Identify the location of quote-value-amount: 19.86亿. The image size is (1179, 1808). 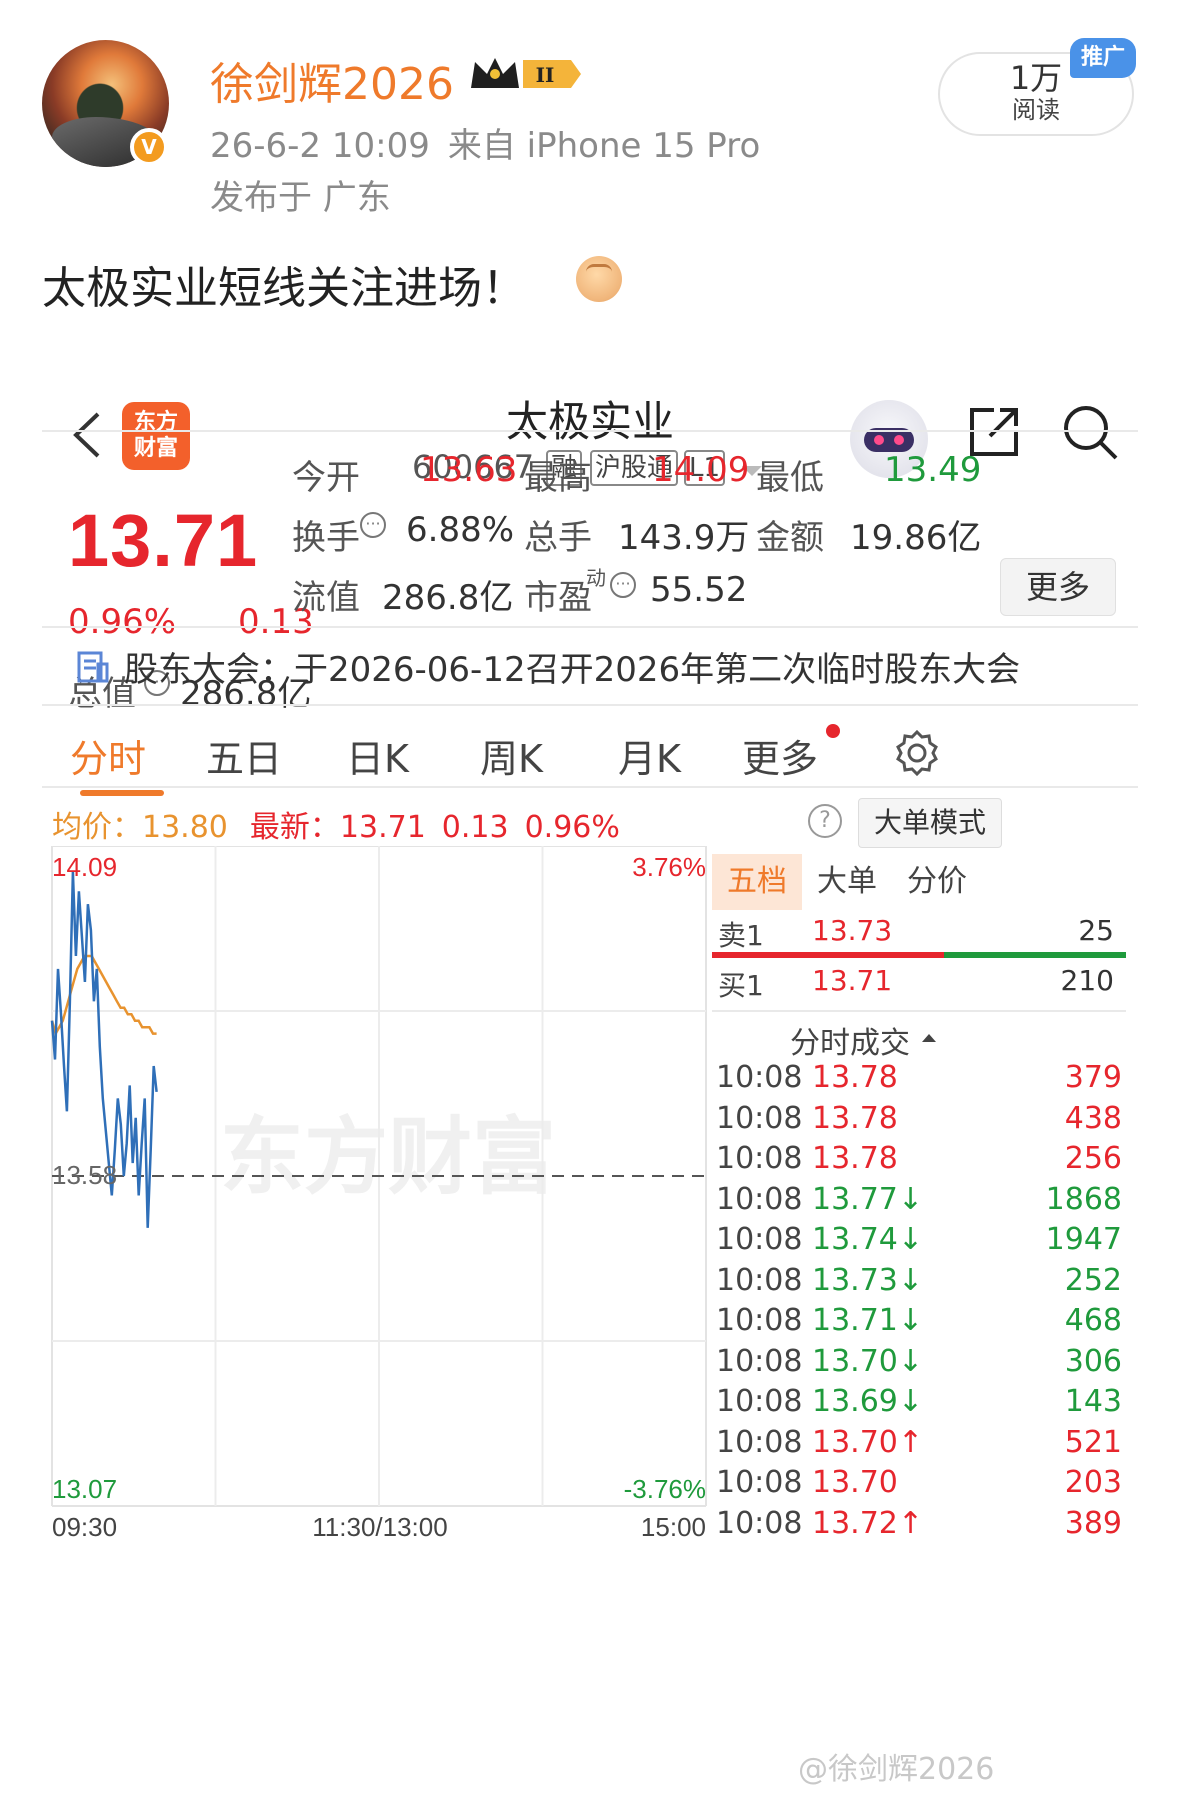
(916, 538).